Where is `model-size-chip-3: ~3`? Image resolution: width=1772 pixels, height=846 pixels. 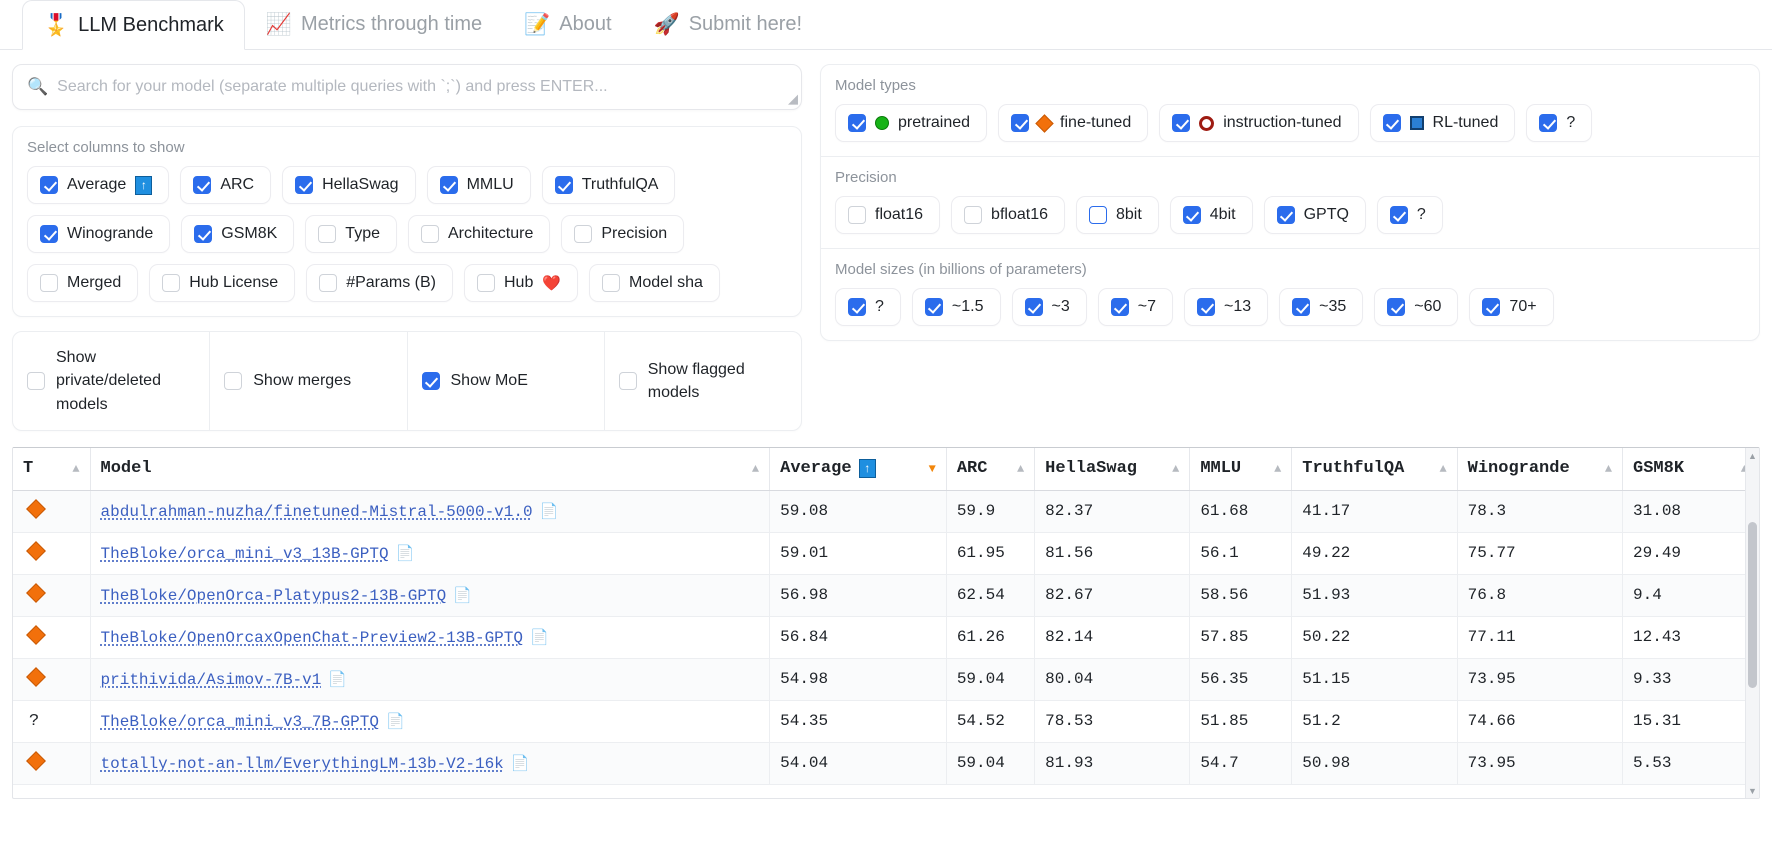 model-size-chip-3: ~3 is located at coordinates (1049, 307).